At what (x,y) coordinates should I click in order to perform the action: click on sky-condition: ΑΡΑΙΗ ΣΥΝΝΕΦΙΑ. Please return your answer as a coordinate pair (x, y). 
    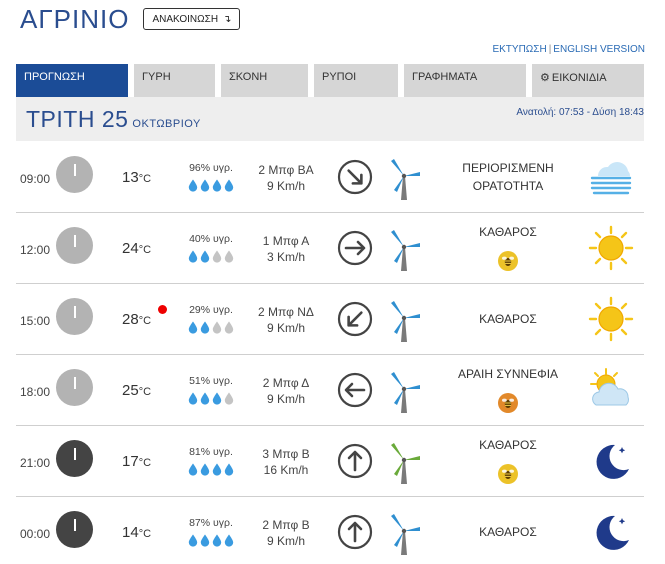
    Looking at the image, I should click on (508, 374).